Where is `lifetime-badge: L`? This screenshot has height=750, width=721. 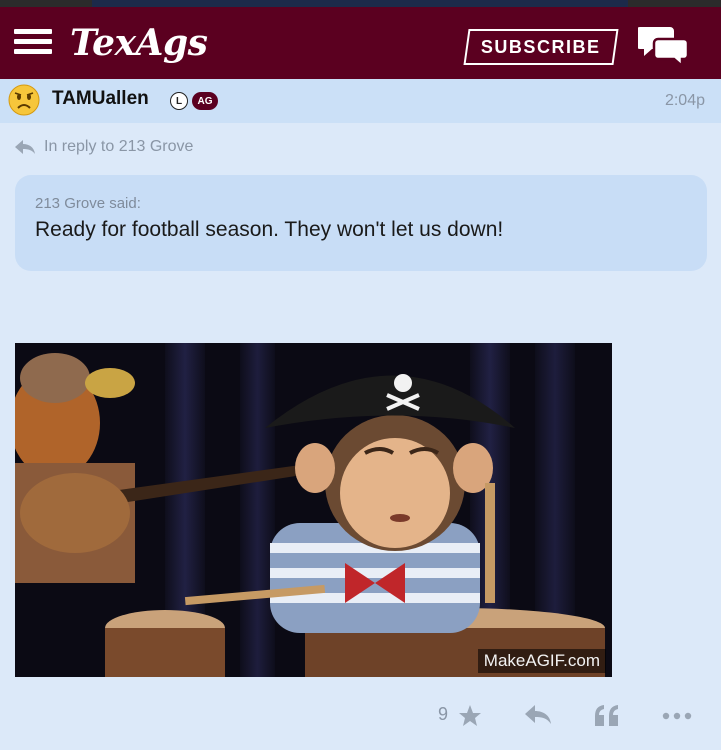
lifetime-badge: L is located at coordinates (179, 101).